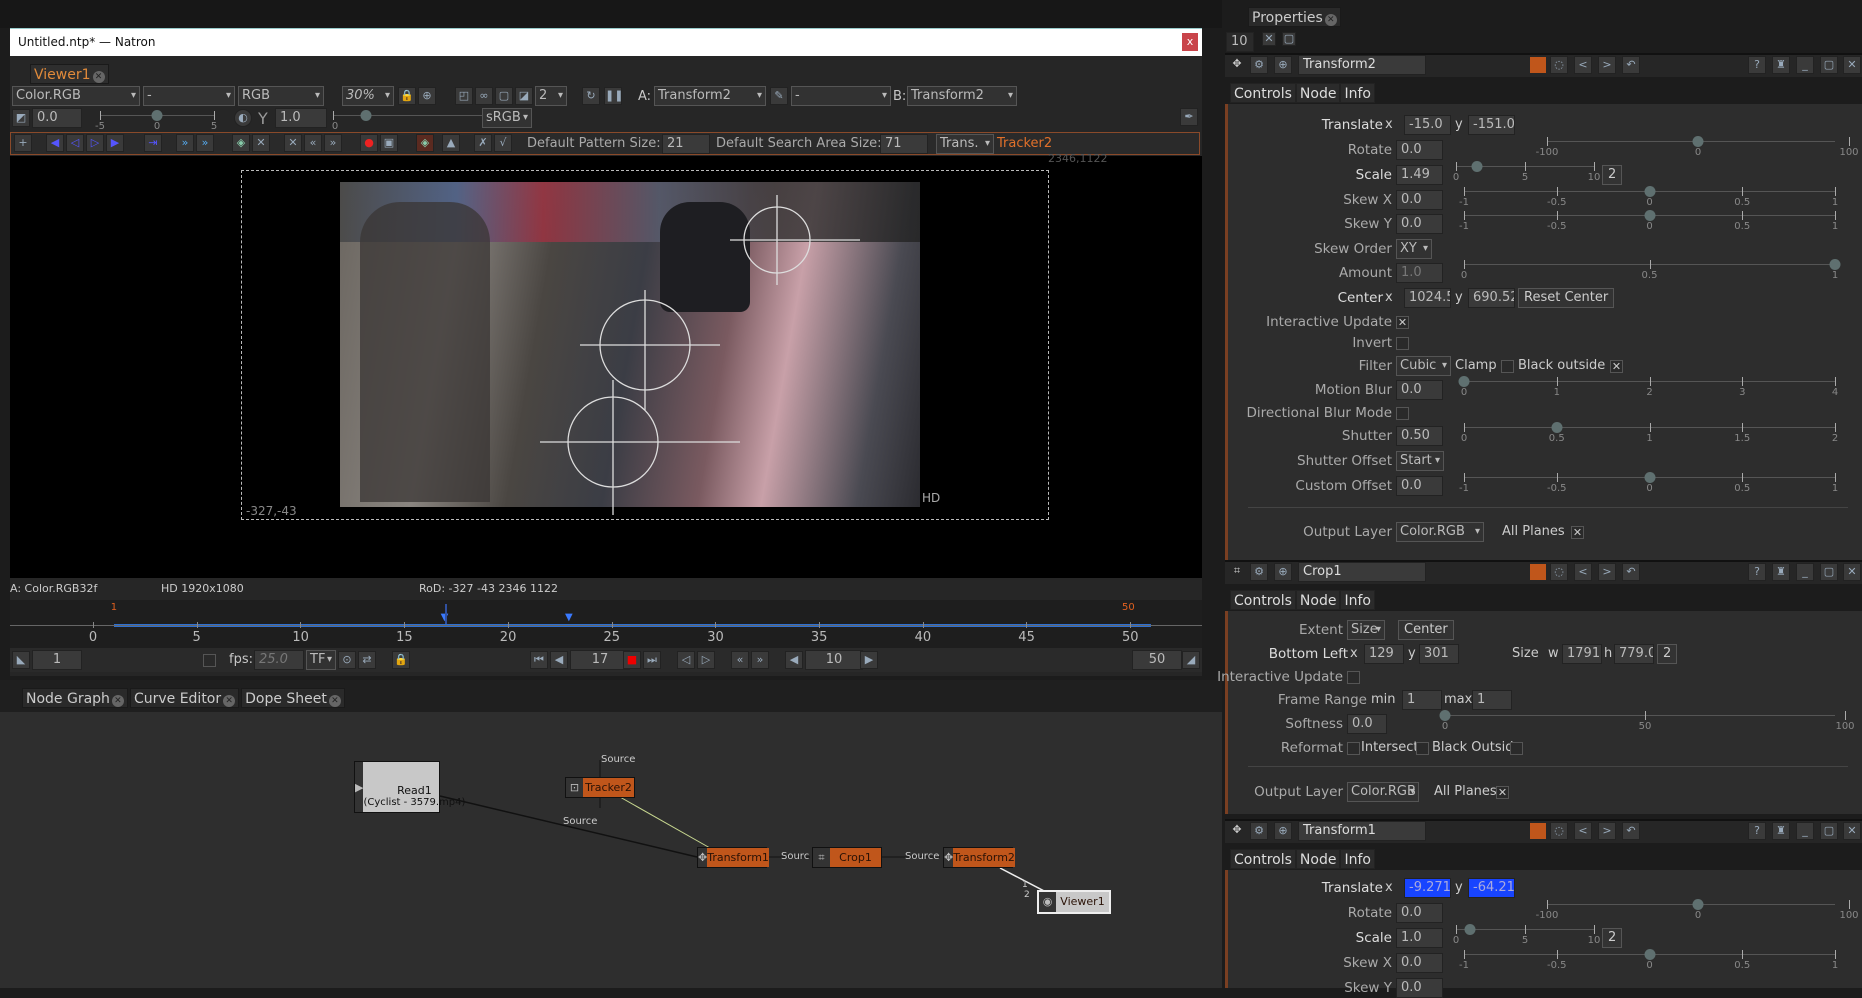  What do you see at coordinates (1422, 748) in the screenshot?
I see `intersect-checkbox` at bounding box center [1422, 748].